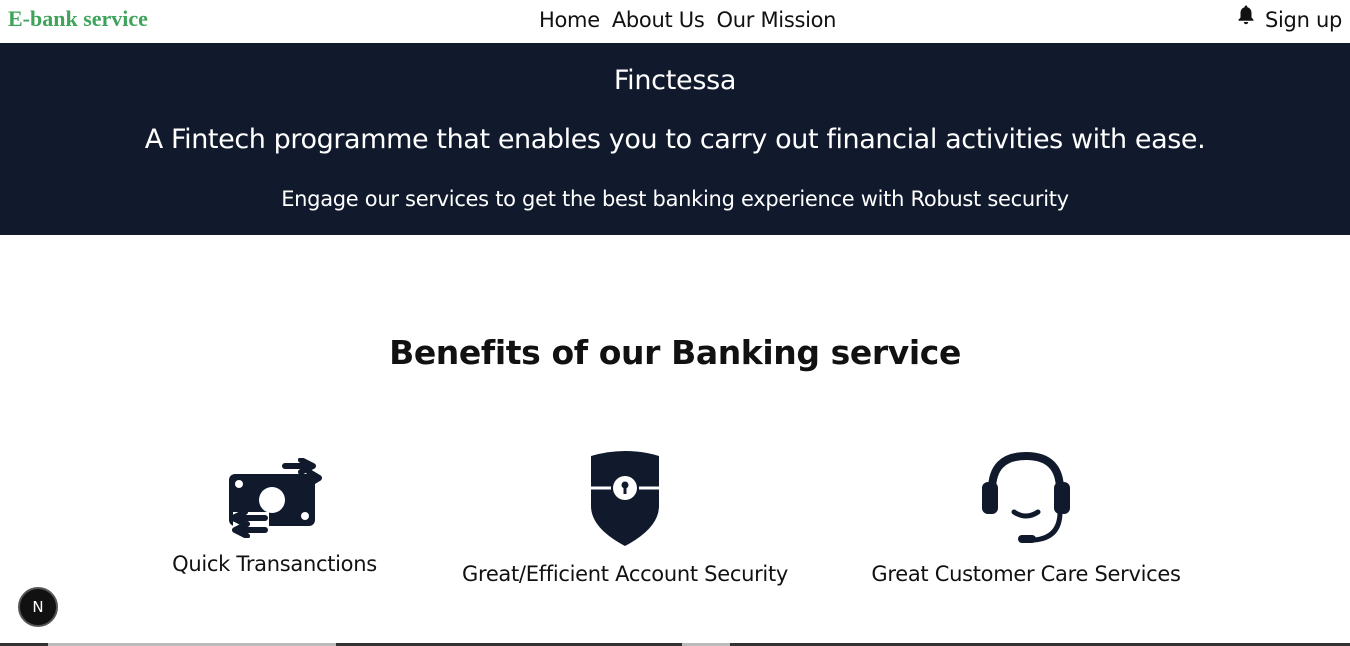 This screenshot has width=1350, height=646. Describe the element at coordinates (78, 19) in the screenshot. I see `brand-logo-link: E-bank service` at that location.